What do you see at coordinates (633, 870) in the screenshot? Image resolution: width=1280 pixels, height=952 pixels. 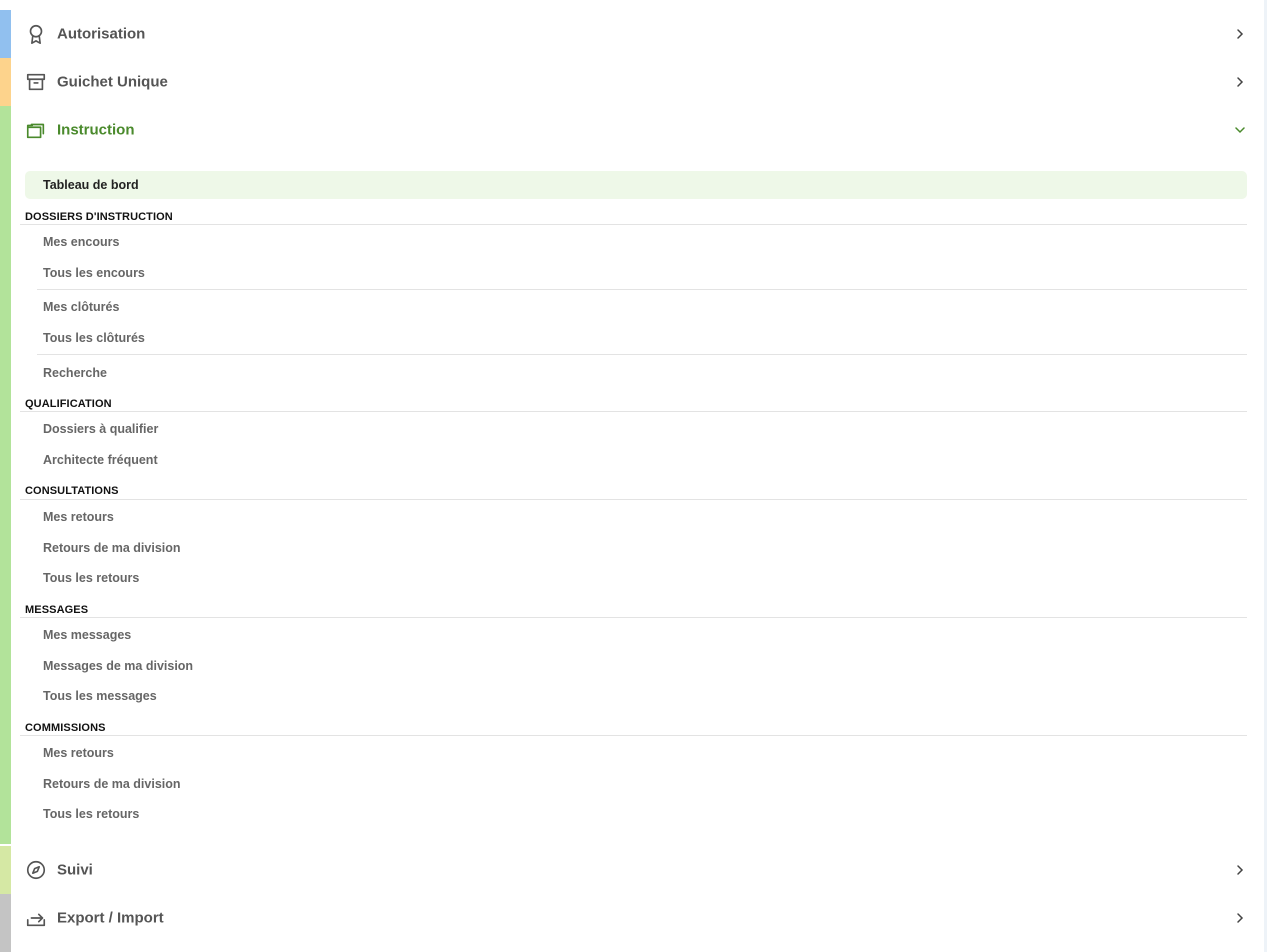 I see `menu-header-suivi: Suivi` at bounding box center [633, 870].